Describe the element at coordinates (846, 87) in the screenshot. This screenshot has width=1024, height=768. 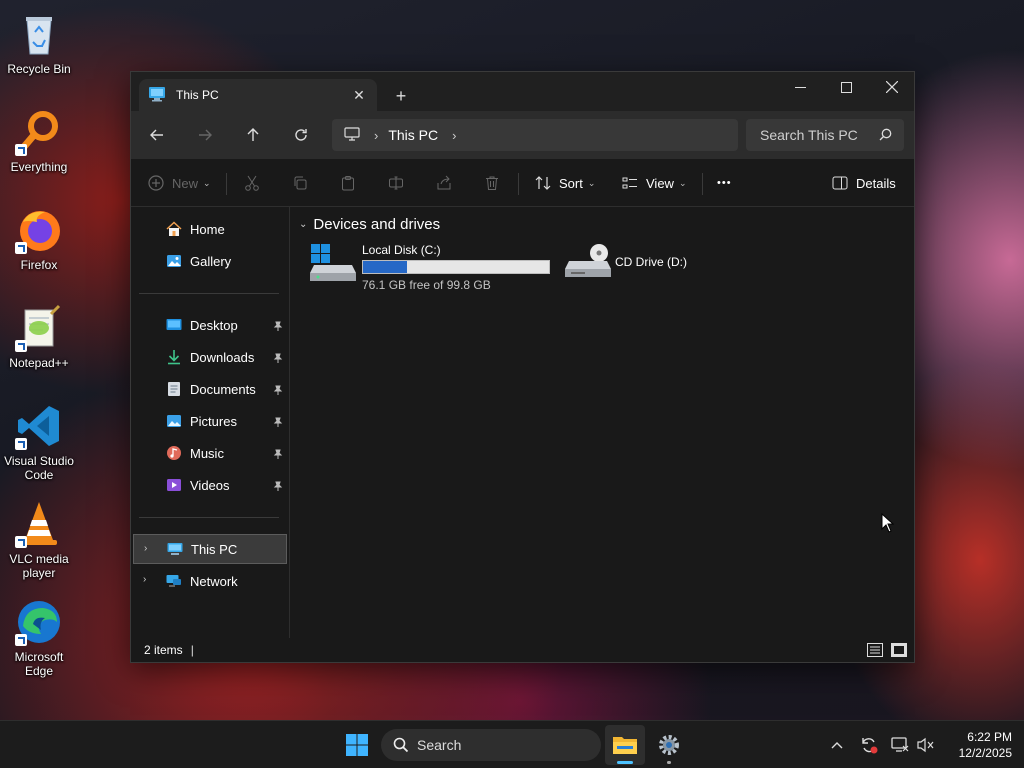
I see `maximize-button` at that location.